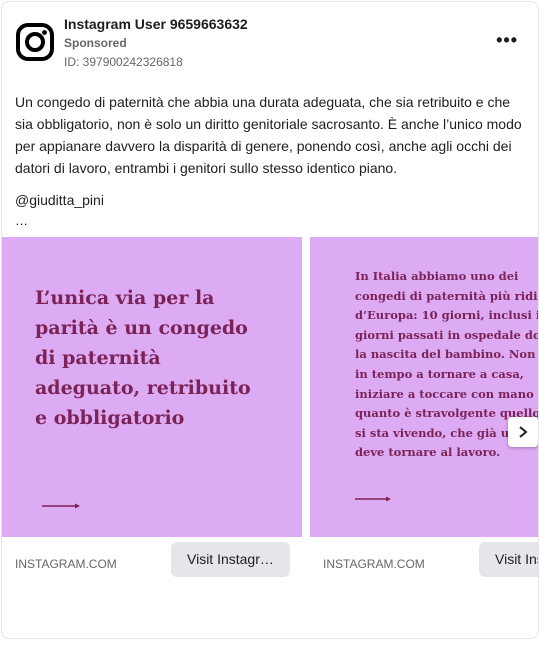 This screenshot has height=645, width=539. Describe the element at coordinates (439, 373) in the screenshot. I see `card-2-line: in tempo a tornare a casa,` at that location.